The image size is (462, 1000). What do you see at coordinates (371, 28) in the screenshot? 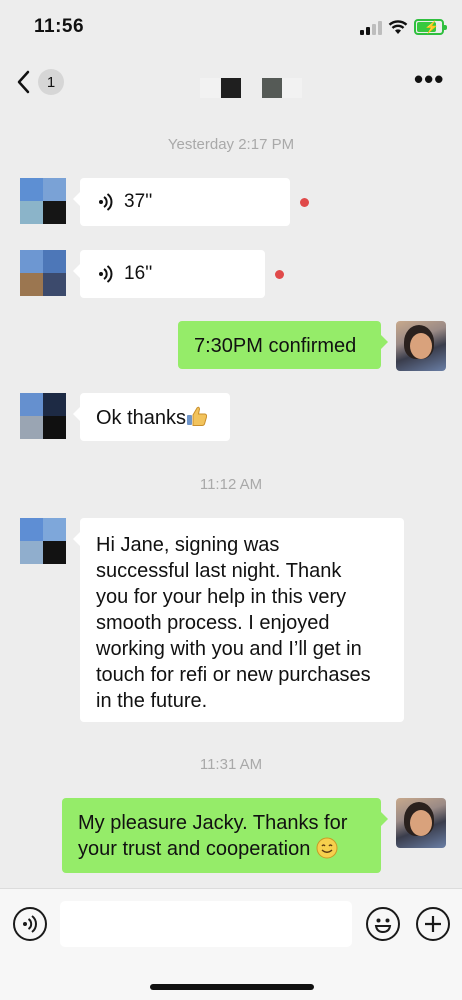
I see `cellular-signal-icon` at bounding box center [371, 28].